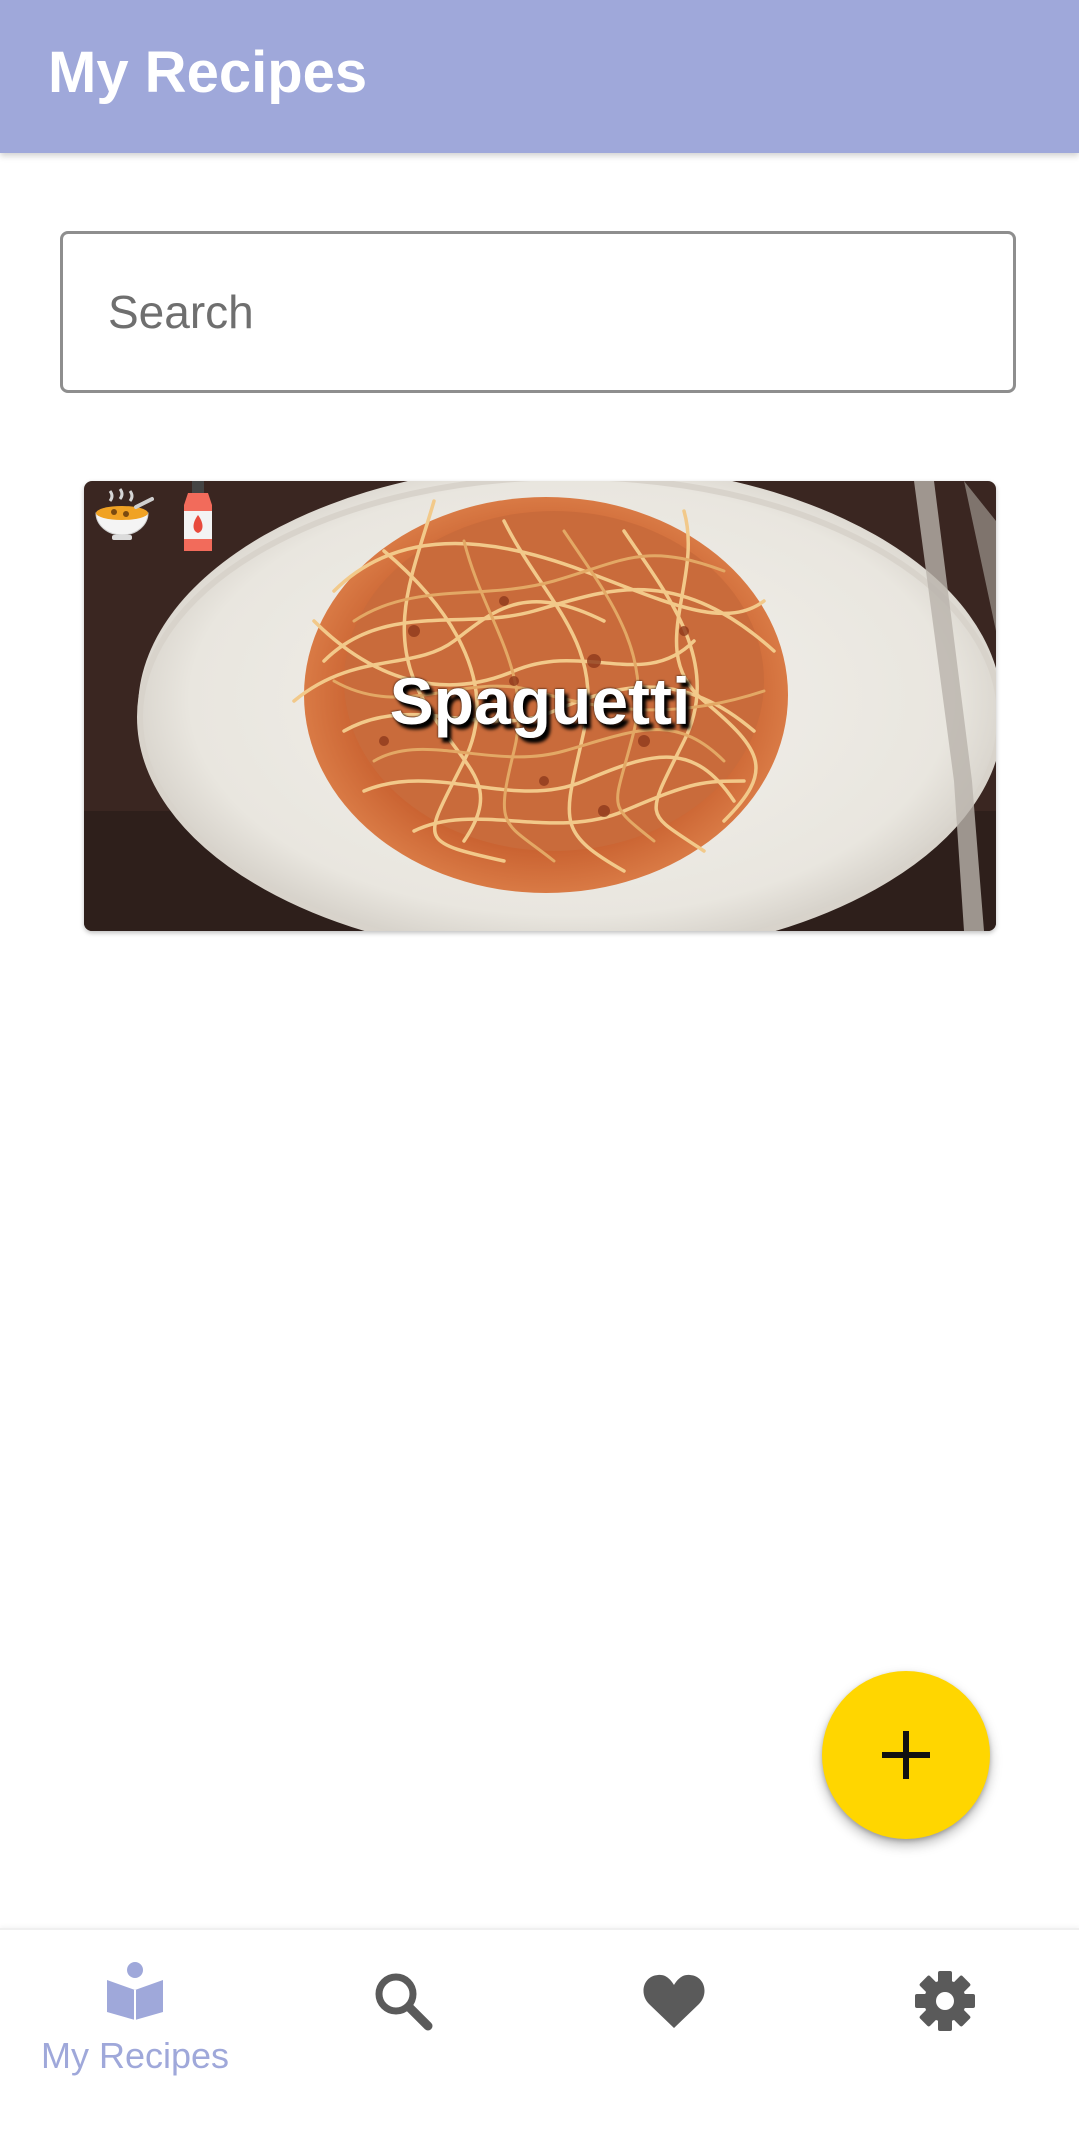 This screenshot has width=1079, height=2134. What do you see at coordinates (135, 1991) in the screenshot?
I see `reading-book-icon` at bounding box center [135, 1991].